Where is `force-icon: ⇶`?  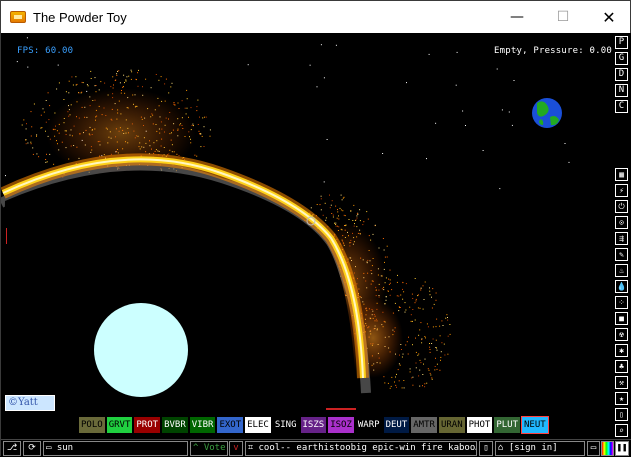 force-icon: ⇶ is located at coordinates (621, 238).